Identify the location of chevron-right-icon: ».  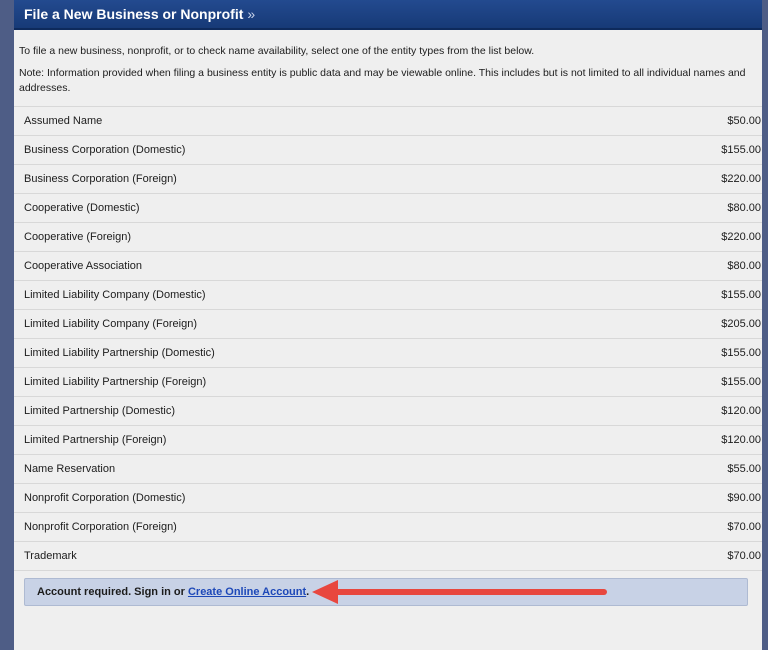
(251, 14).